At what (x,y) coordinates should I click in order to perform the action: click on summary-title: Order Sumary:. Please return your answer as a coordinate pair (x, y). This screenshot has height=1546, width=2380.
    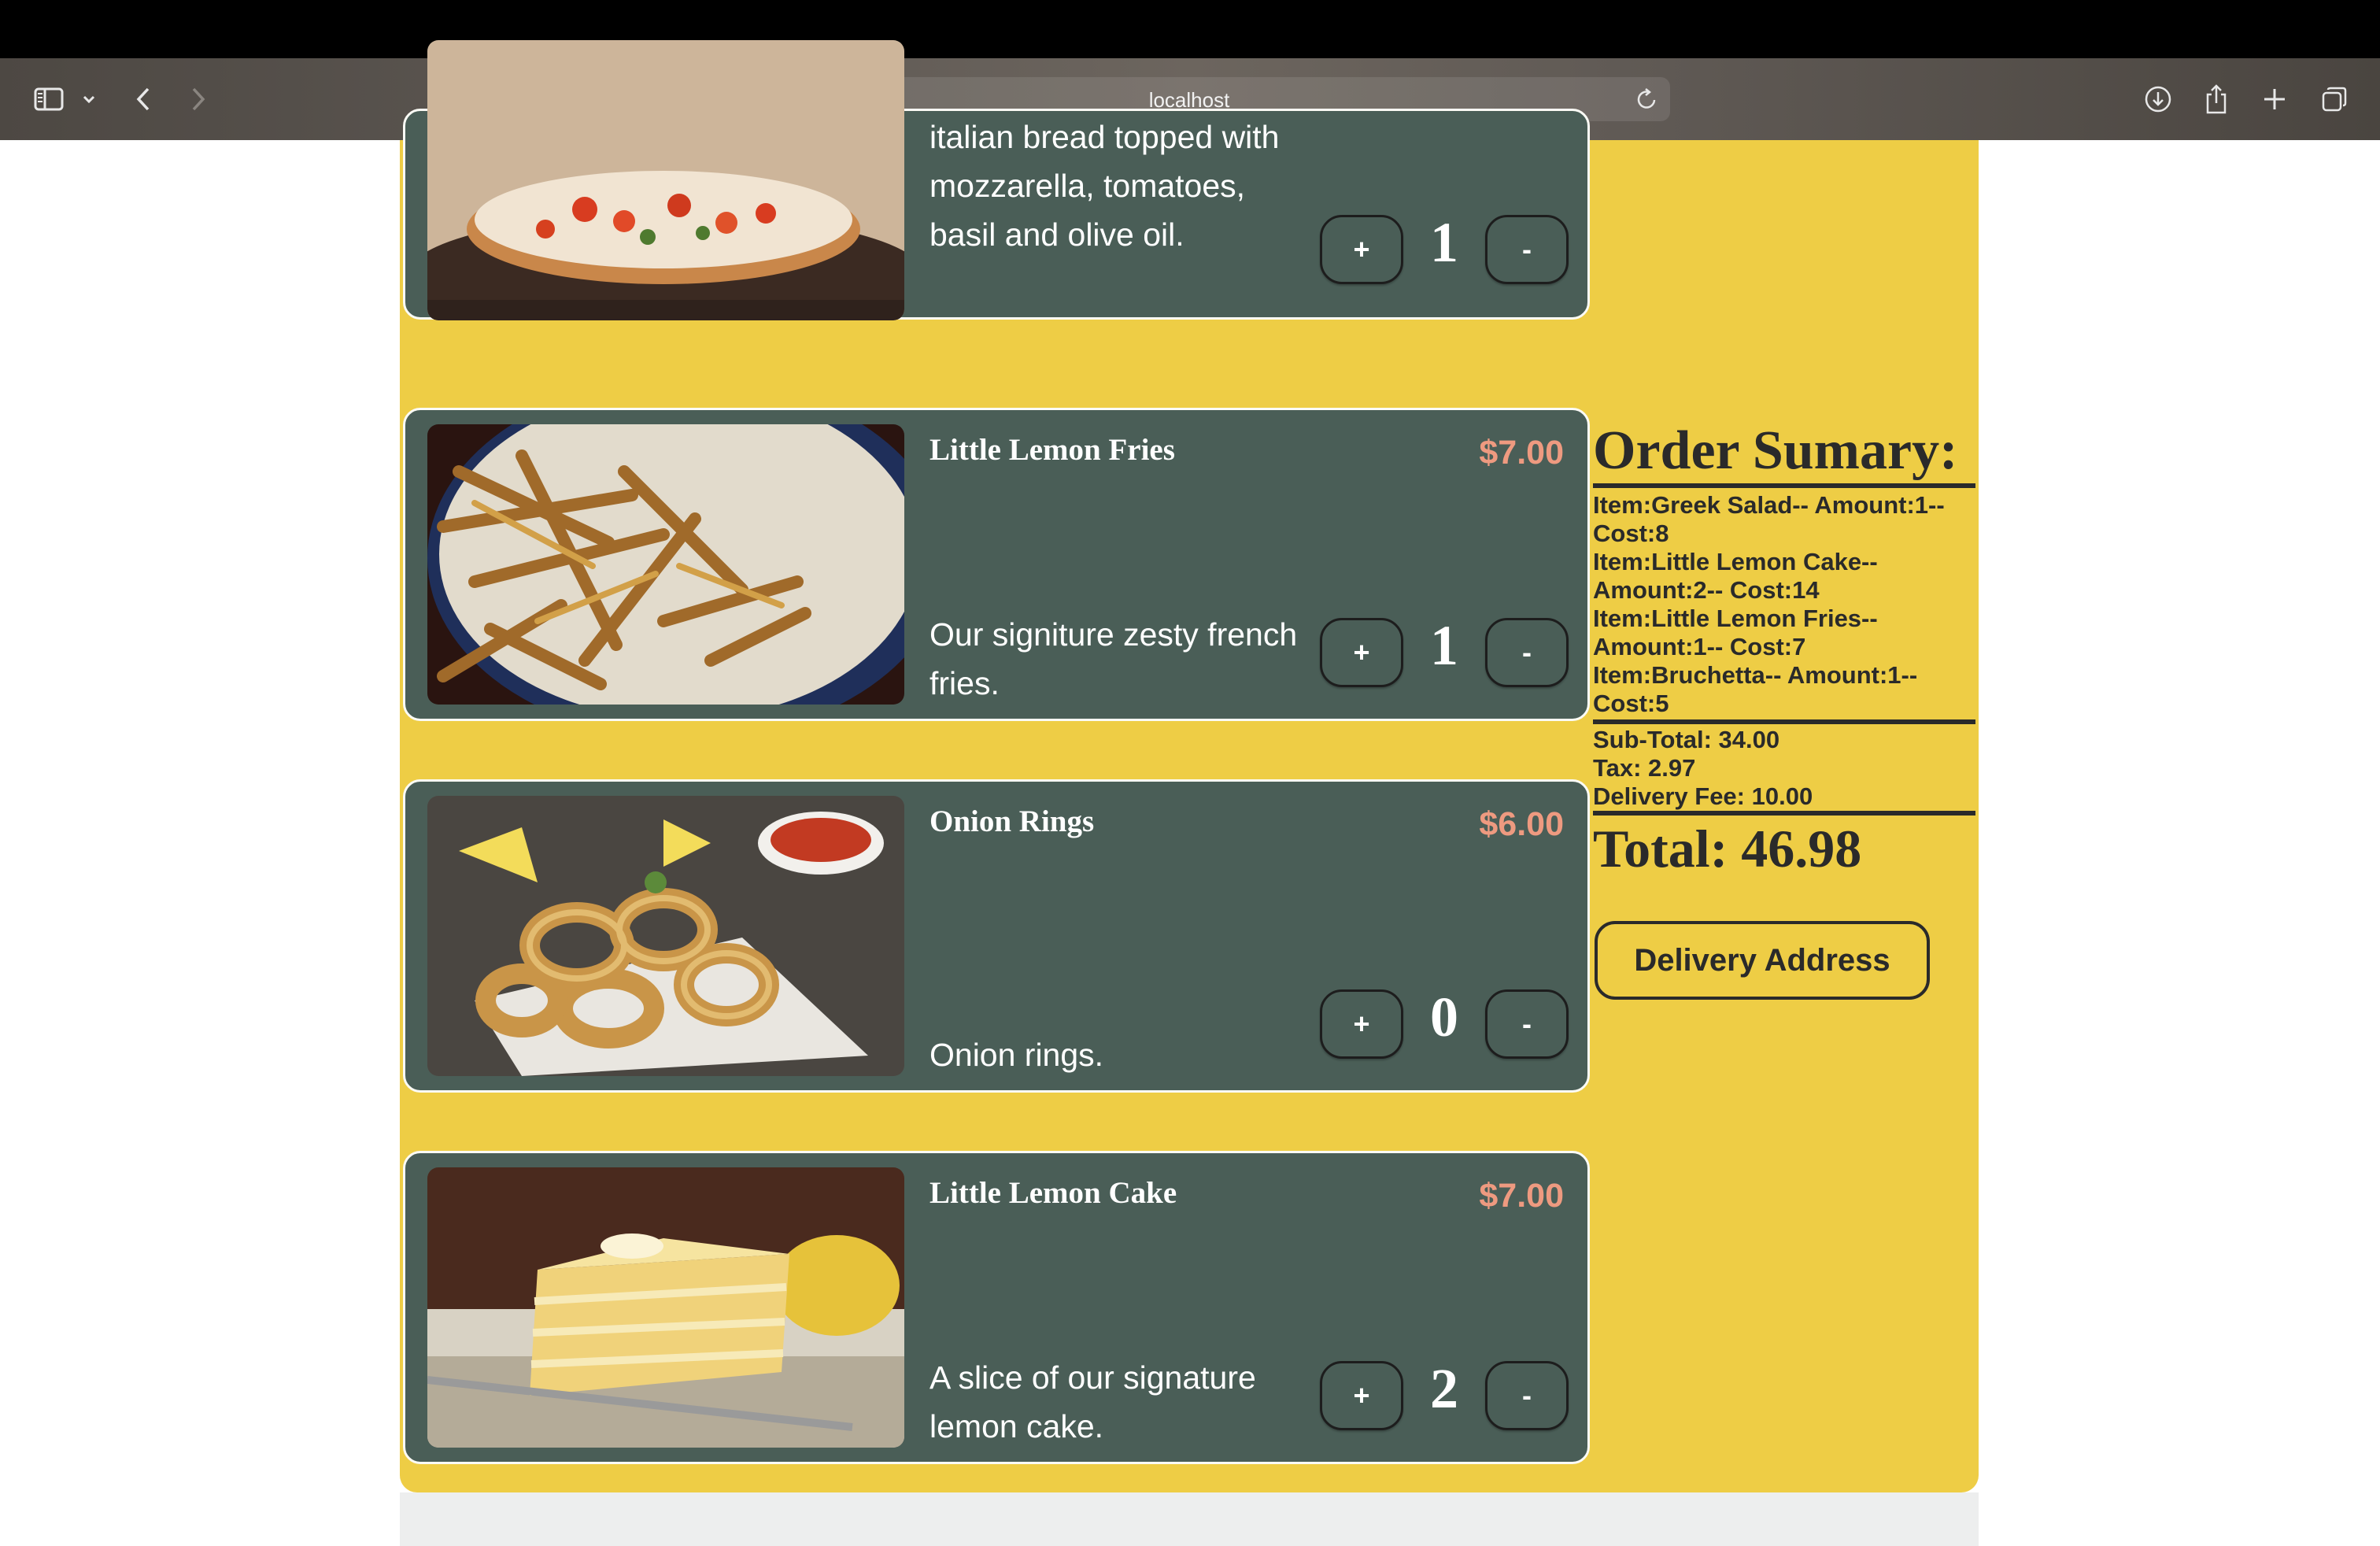
    Looking at the image, I should click on (1776, 451).